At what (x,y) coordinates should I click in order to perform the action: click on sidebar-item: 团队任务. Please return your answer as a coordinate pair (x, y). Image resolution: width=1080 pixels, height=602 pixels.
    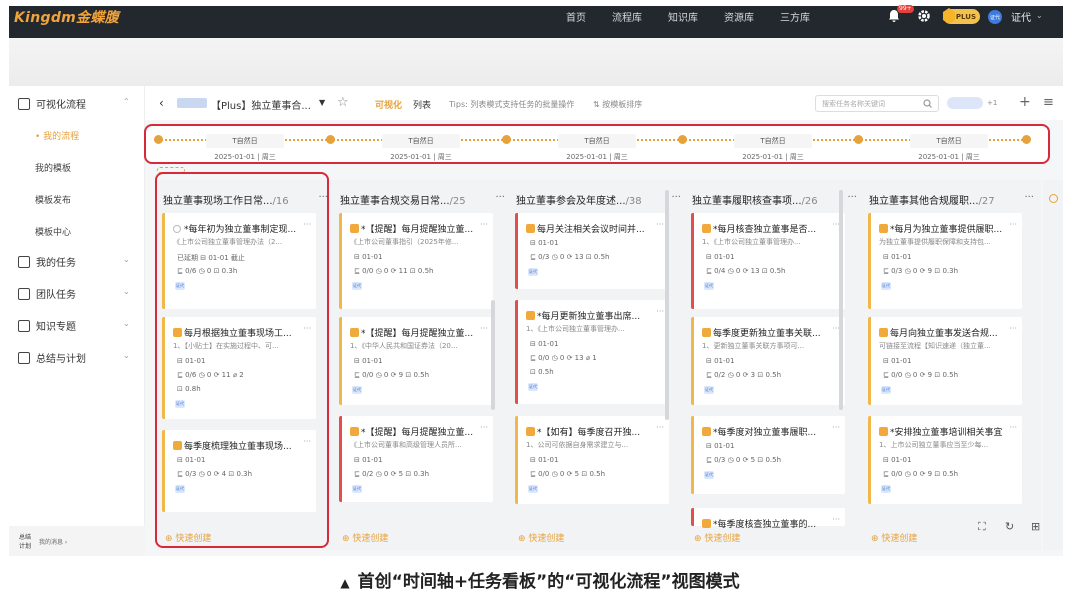
    Looking at the image, I should click on (47, 293).